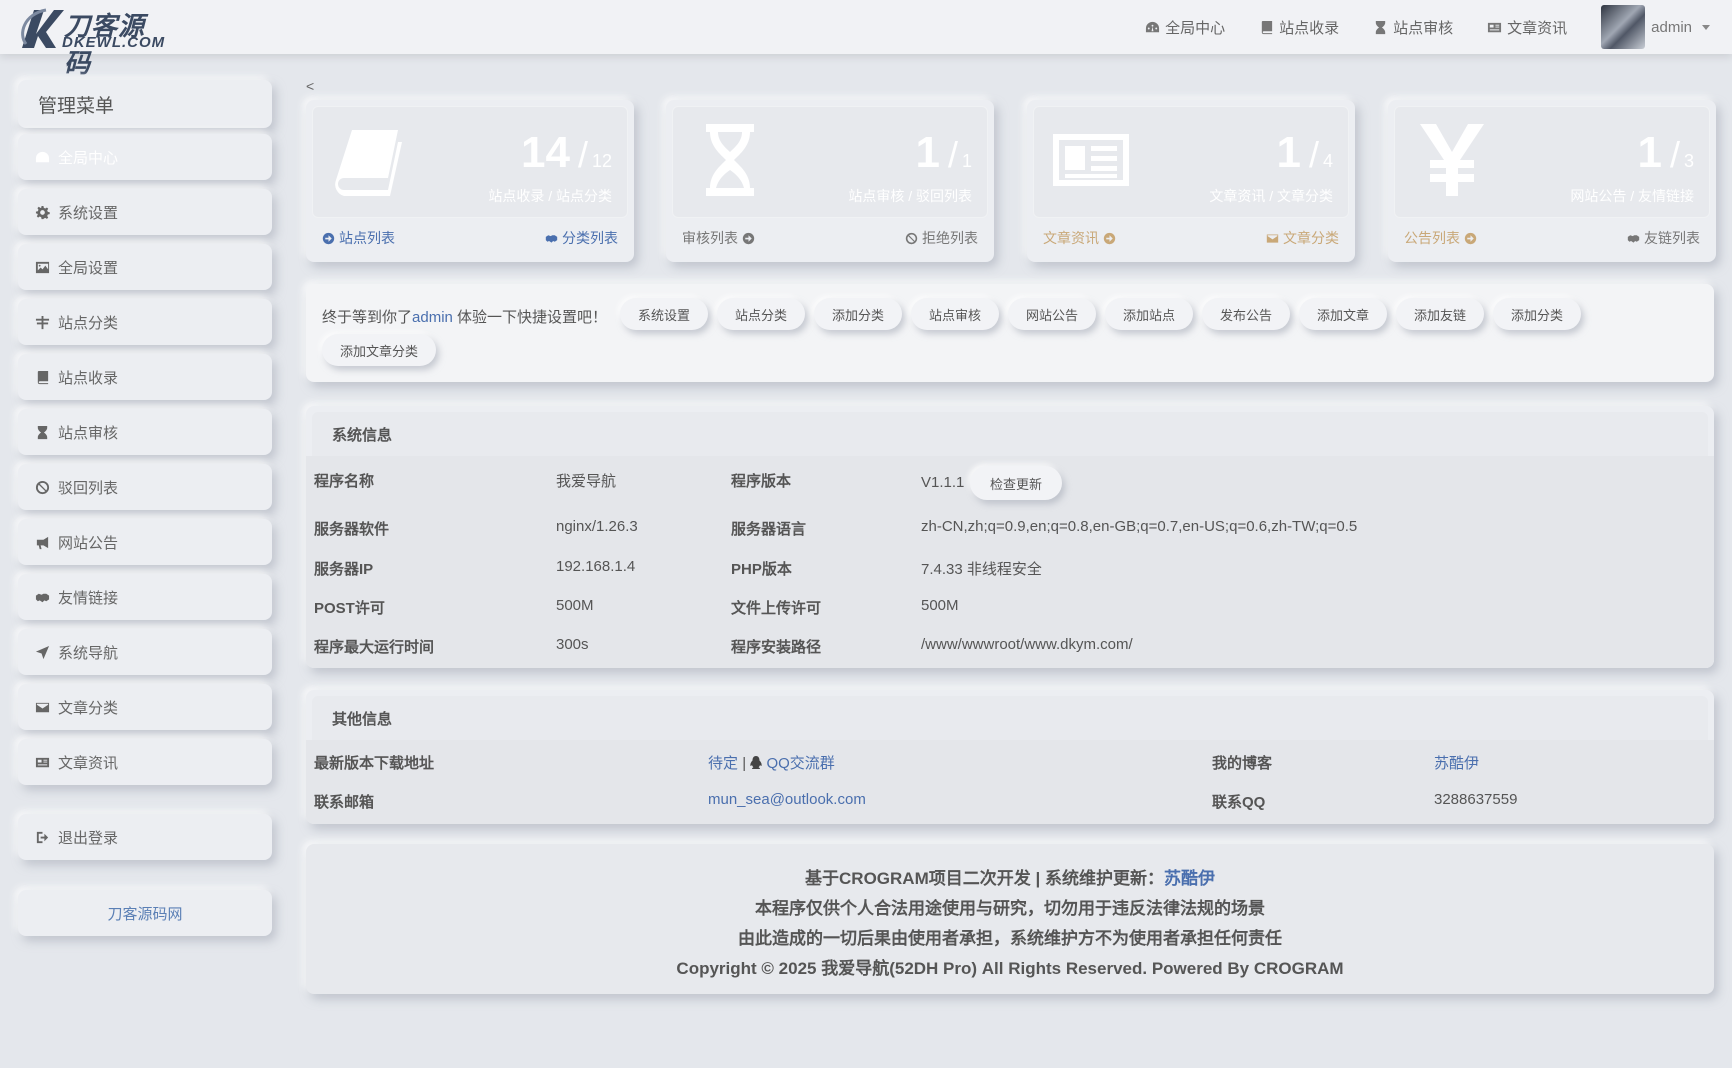  I want to click on greet-prefix: 终于等到你了, so click(367, 317).